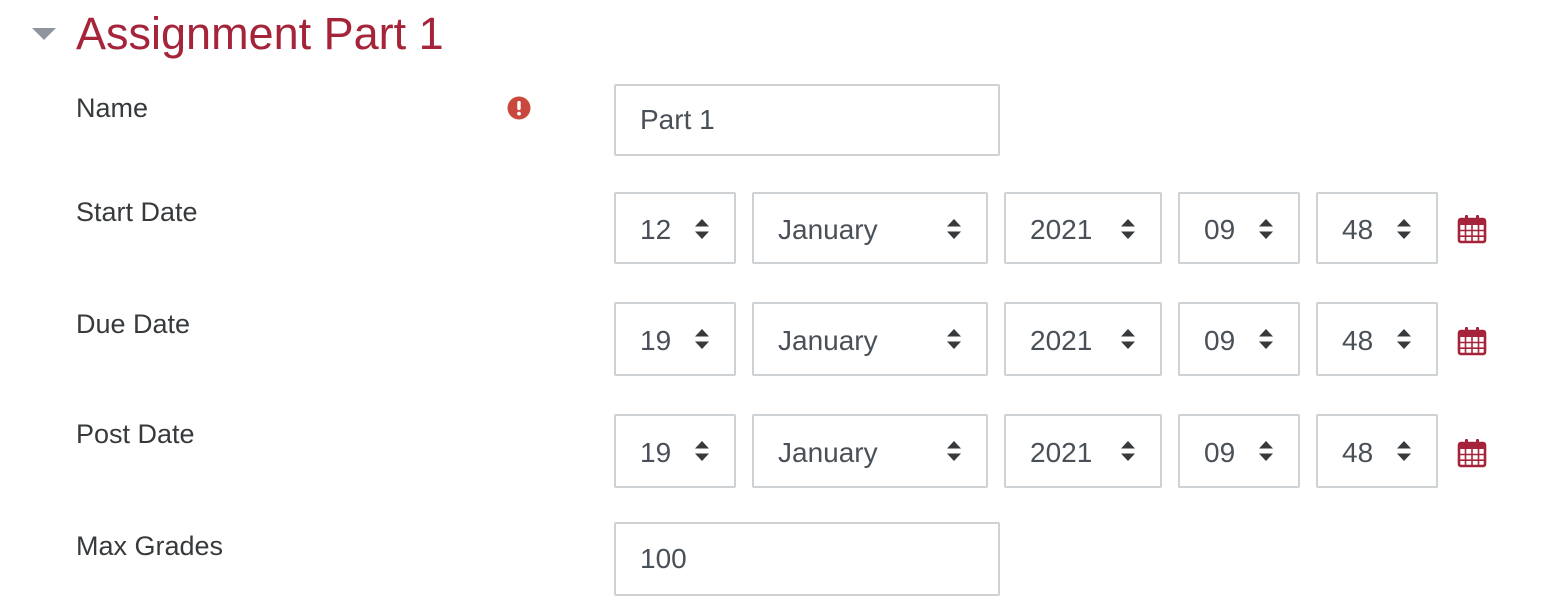 The height and width of the screenshot is (614, 1568). I want to click on due-date-year-value: 2021, so click(1061, 340).